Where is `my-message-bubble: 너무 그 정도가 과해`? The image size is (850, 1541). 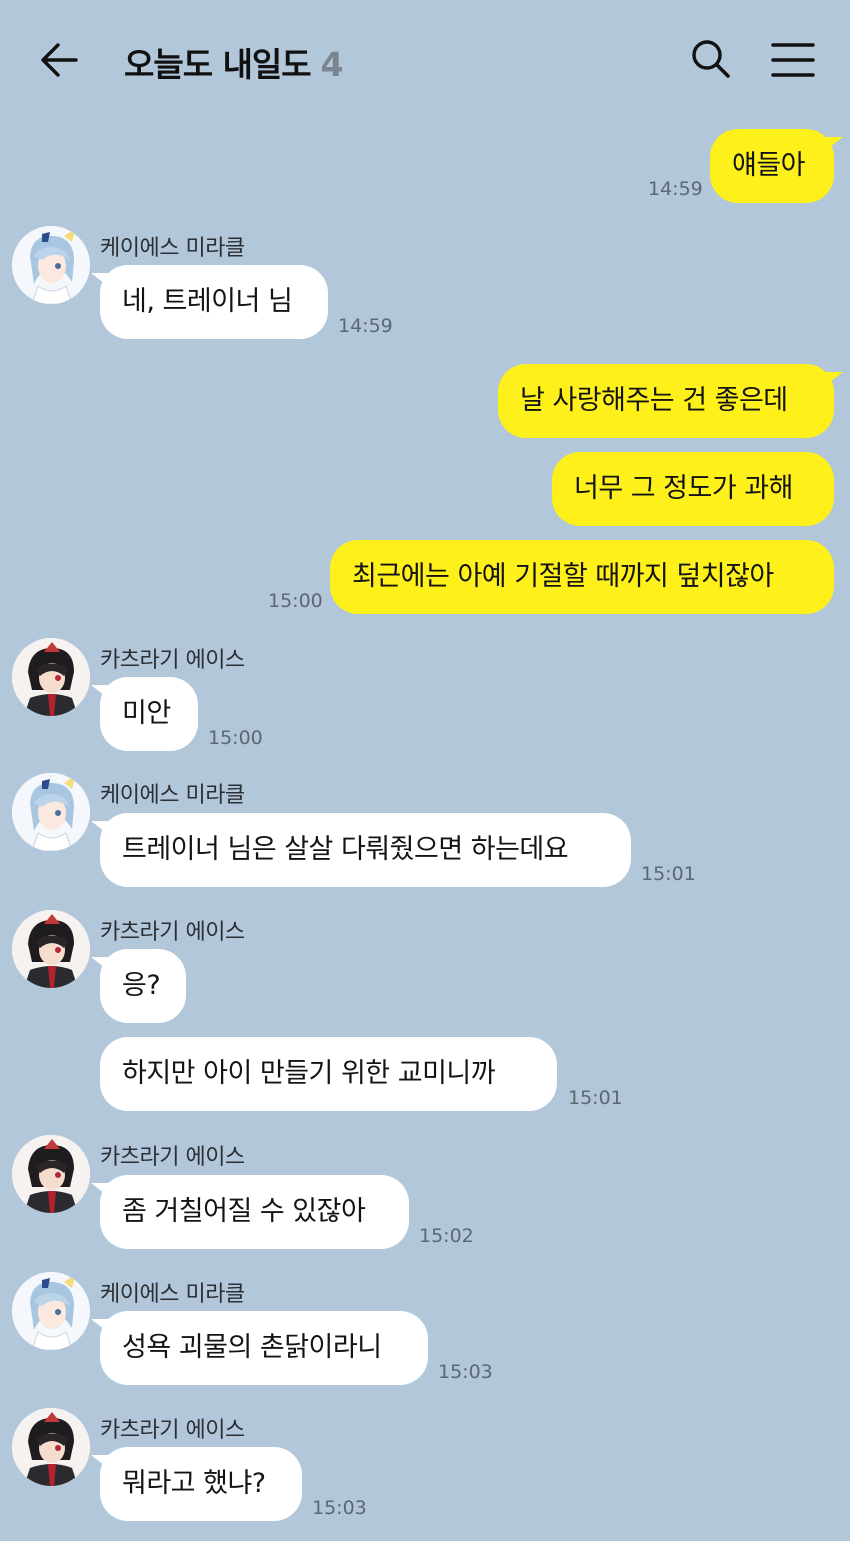 my-message-bubble: 너무 그 정도가 과해 is located at coordinates (693, 489).